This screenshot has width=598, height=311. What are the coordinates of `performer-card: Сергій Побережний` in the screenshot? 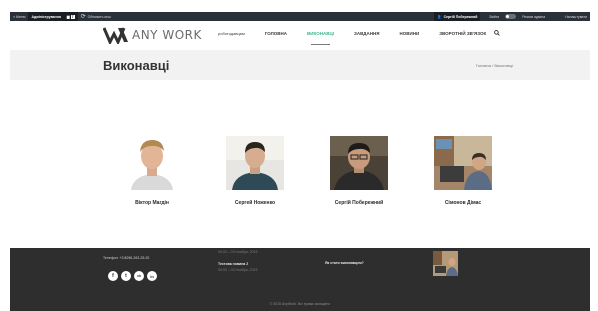 It's located at (359, 171).